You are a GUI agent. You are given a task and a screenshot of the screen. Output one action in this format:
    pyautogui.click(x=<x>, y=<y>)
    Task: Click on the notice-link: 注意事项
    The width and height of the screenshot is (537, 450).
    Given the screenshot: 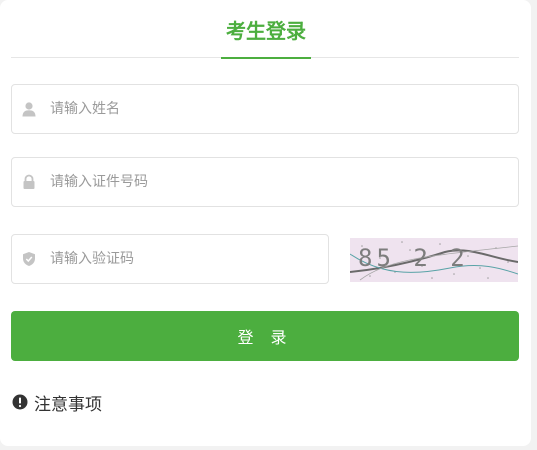 What is the action you would take?
    pyautogui.click(x=57, y=403)
    